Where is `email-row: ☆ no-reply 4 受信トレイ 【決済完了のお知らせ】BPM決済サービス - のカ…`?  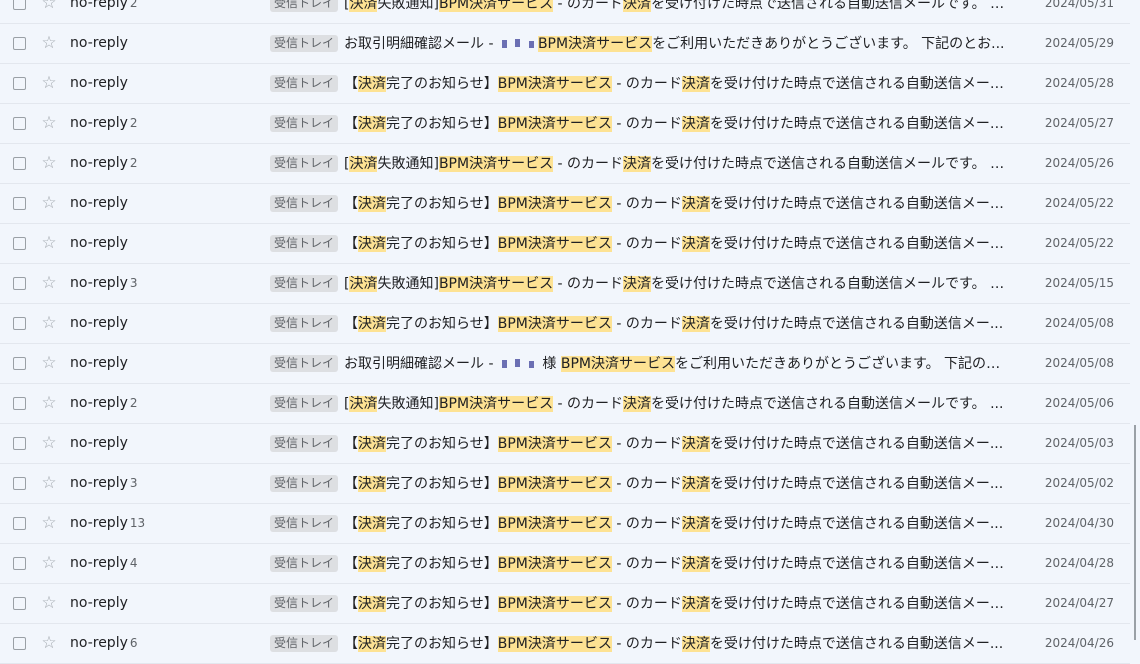
email-row: ☆ no-reply 4 受信トレイ 【決済完了のお知らせ】BPM決済サービス - のカ… is located at coordinates (565, 564).